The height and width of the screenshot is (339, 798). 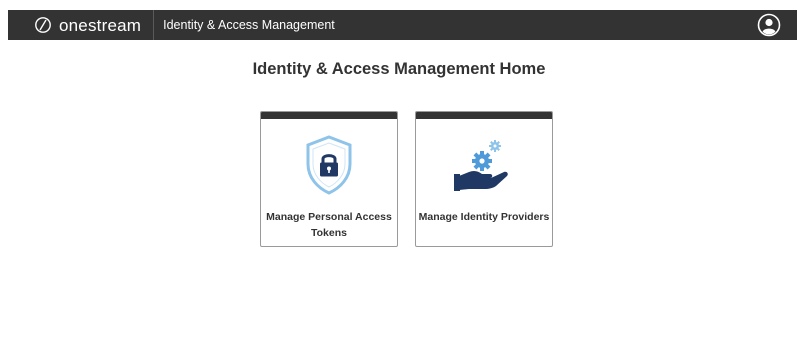 I want to click on manage-personal-access-tokens-tile: Manage Personal Access Tokens, so click(x=329, y=179).